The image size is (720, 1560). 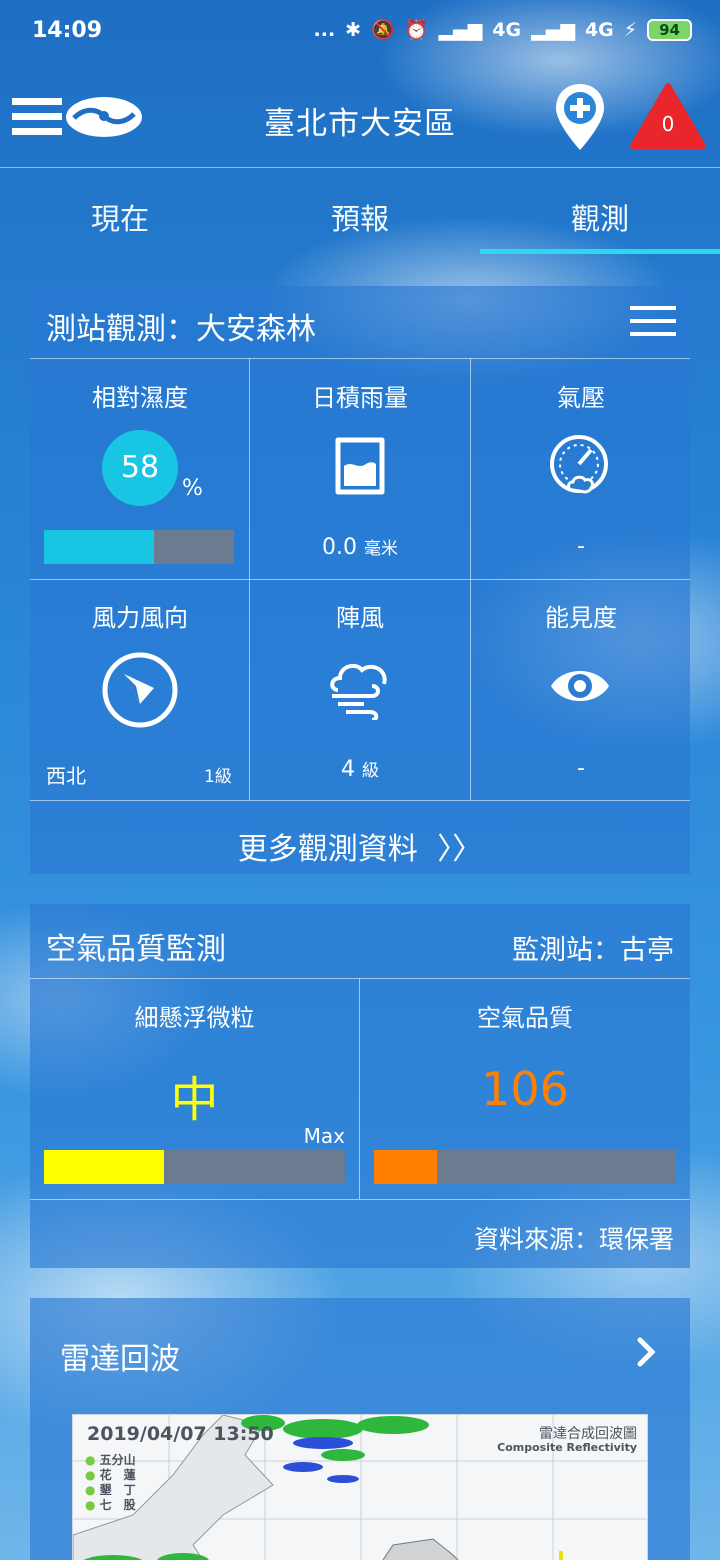 What do you see at coordinates (110, 1475) in the screenshot?
I see `radar-station: ● 花 蓮` at bounding box center [110, 1475].